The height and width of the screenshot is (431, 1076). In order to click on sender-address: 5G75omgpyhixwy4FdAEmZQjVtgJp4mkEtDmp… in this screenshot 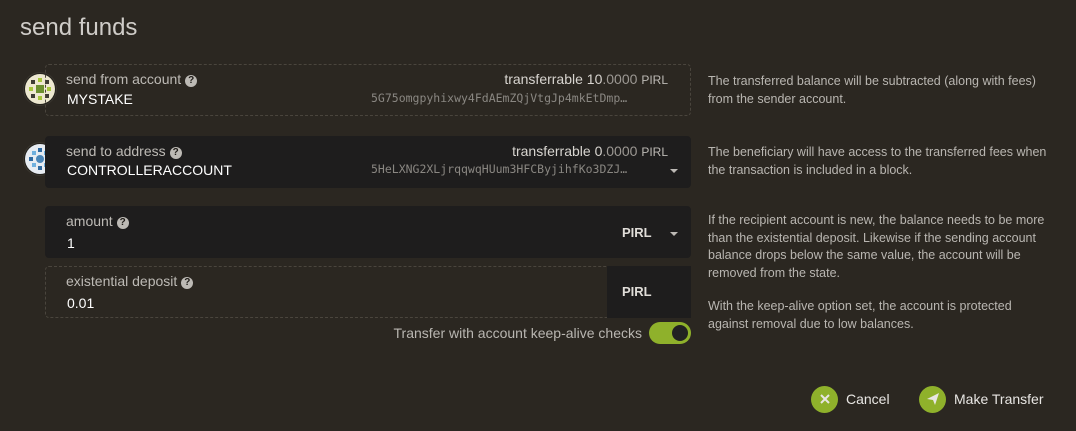, I will do `click(499, 98)`.